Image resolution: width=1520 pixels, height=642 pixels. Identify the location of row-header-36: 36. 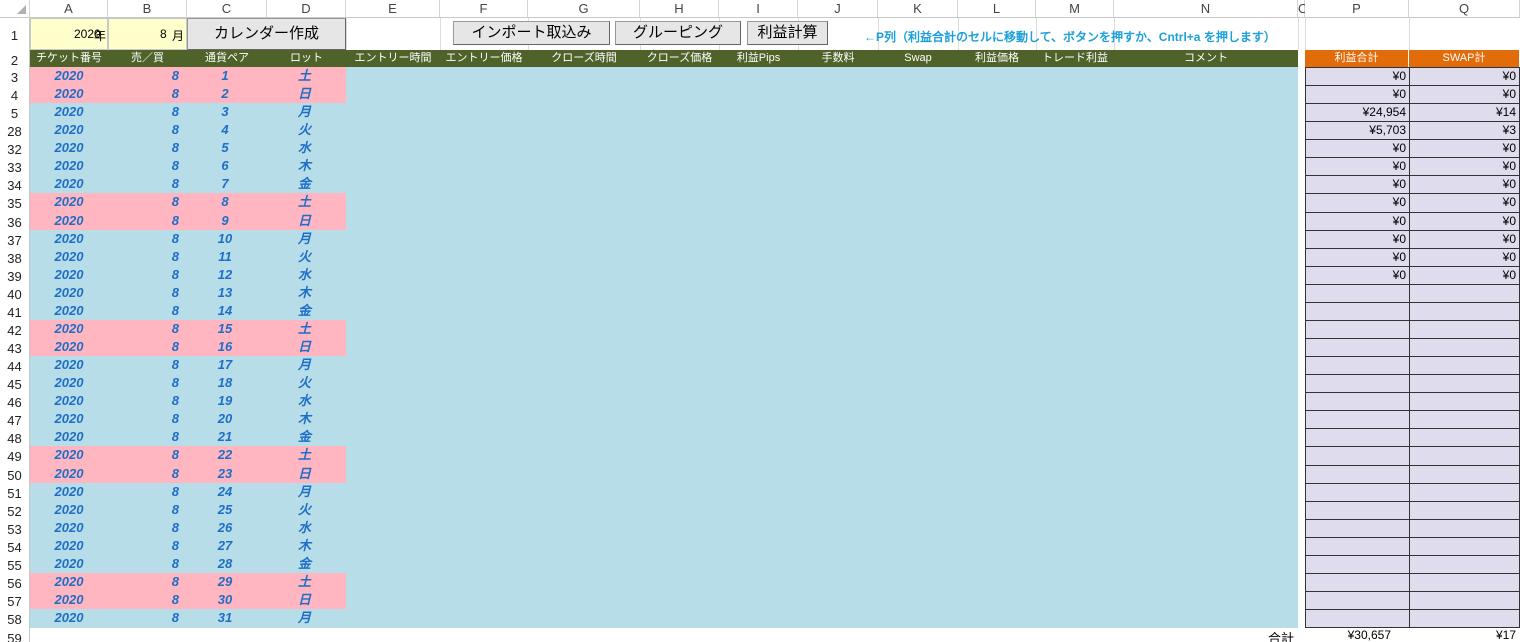
(15, 220).